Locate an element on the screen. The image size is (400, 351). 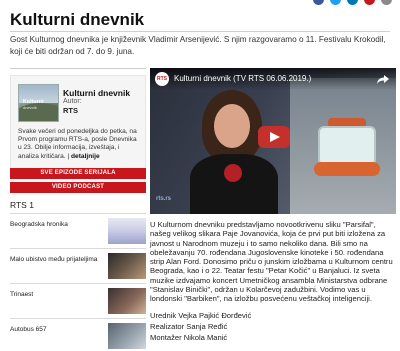
channel-heading: RTS 1 is located at coordinates (22, 205).